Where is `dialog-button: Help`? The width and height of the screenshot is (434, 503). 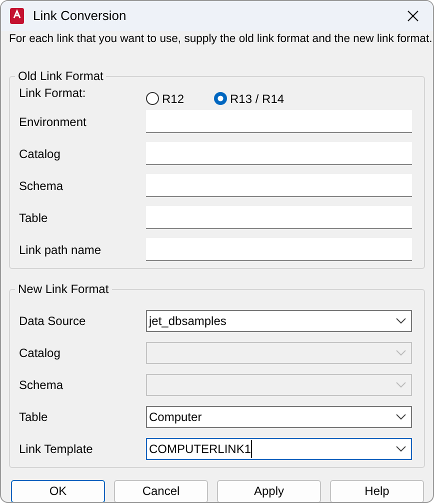 dialog-button: Help is located at coordinates (377, 491).